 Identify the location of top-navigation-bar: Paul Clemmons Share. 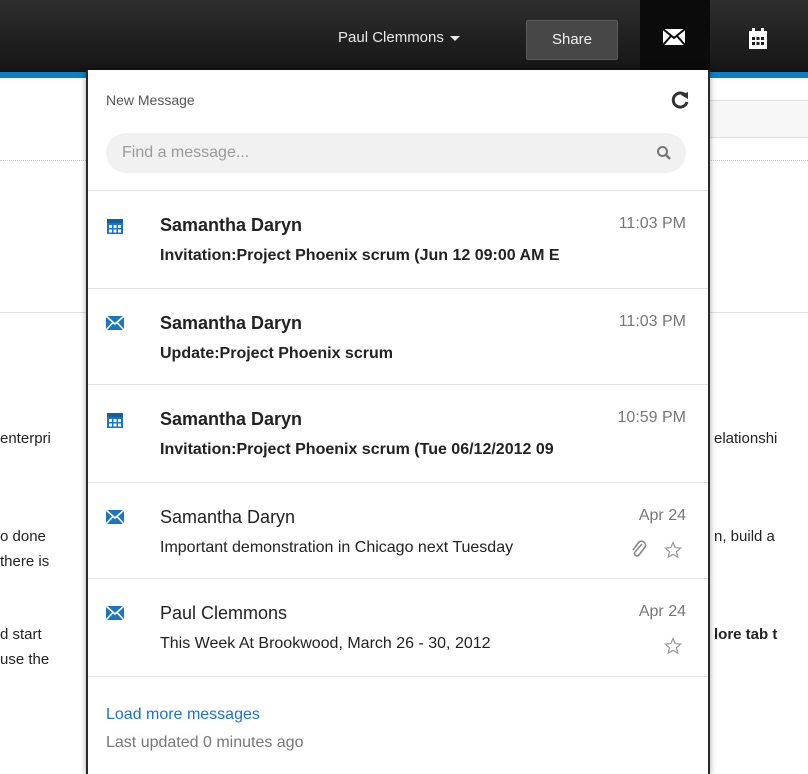
(404, 39).